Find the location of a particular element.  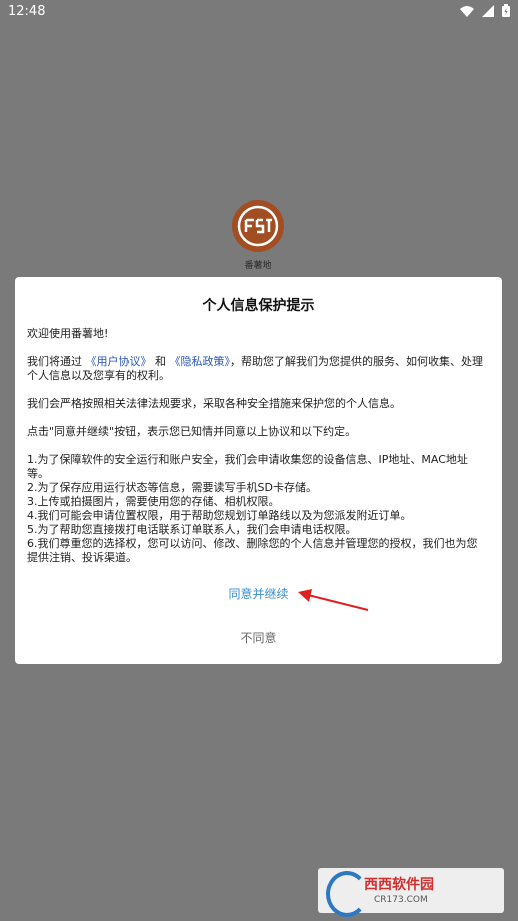

watermark-c-glyph is located at coordinates (347, 894).